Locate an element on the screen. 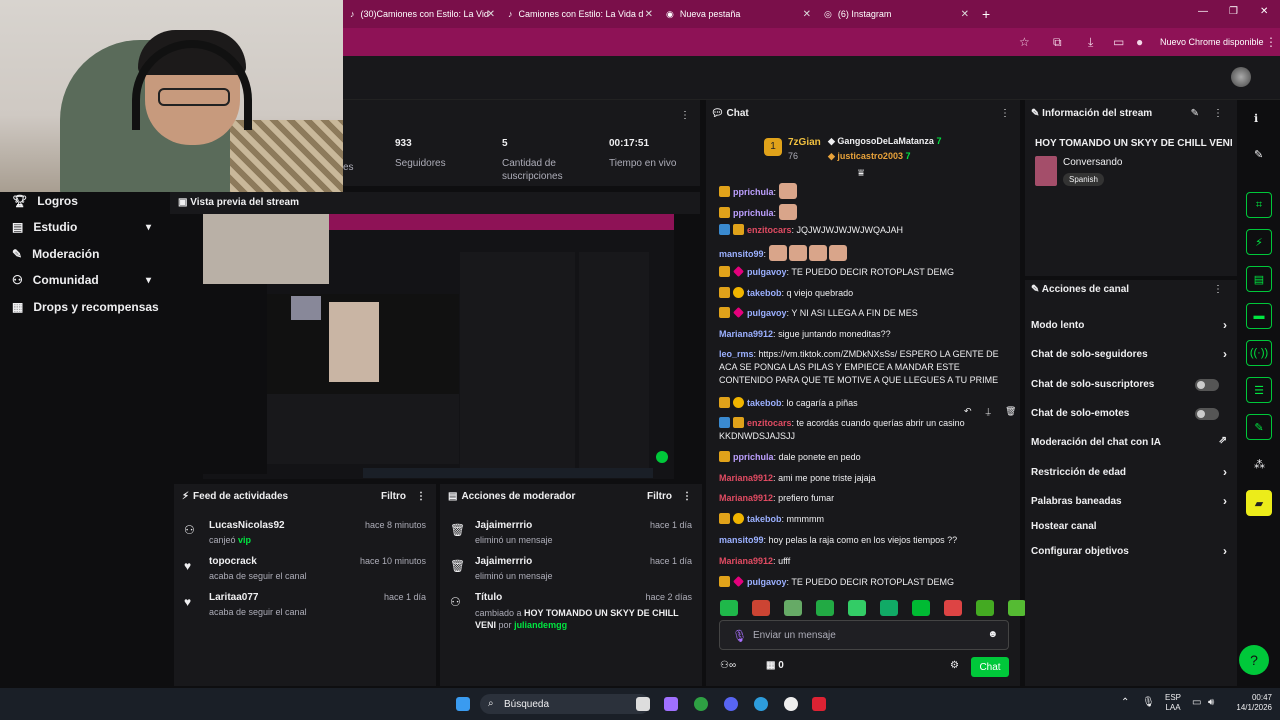 This screenshot has width=1280, height=720. sidebar-item-drops: ▦ Drops y recompensas is located at coordinates (85, 307).